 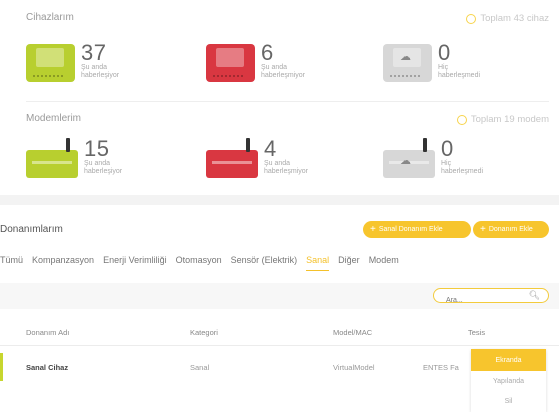 What do you see at coordinates (354, 367) in the screenshot?
I see `cell-model: VirtualModel` at bounding box center [354, 367].